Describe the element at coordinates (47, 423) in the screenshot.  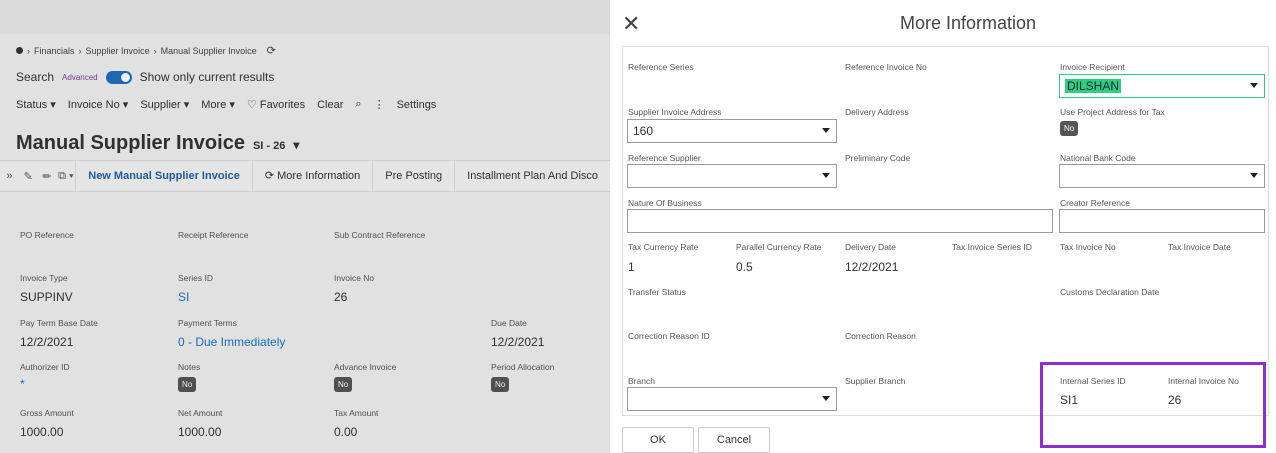
I see `gross-amount-field: Gross Amount 1000.00` at that location.